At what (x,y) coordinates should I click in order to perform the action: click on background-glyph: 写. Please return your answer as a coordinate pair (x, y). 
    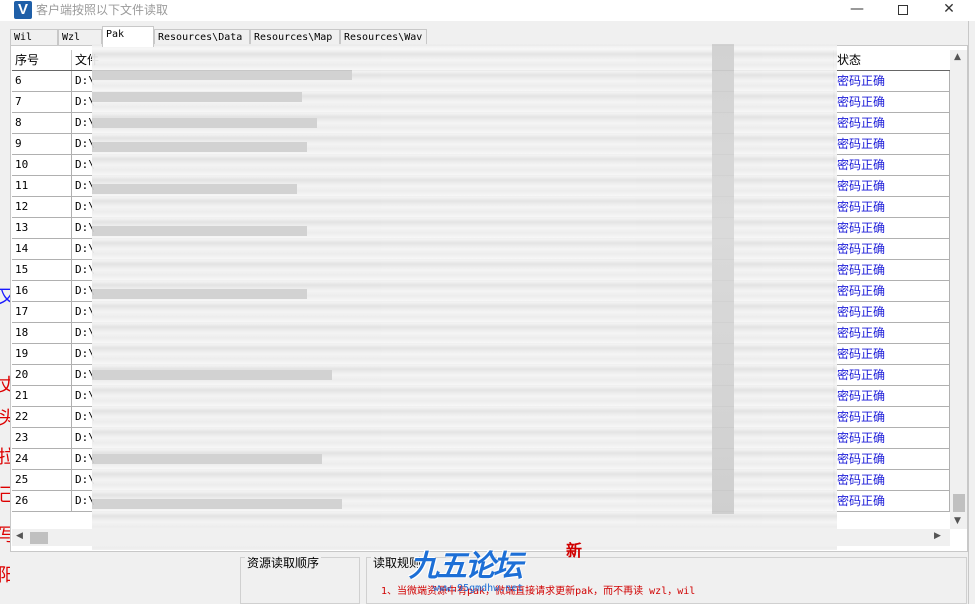
    Looking at the image, I should click on (5, 535).